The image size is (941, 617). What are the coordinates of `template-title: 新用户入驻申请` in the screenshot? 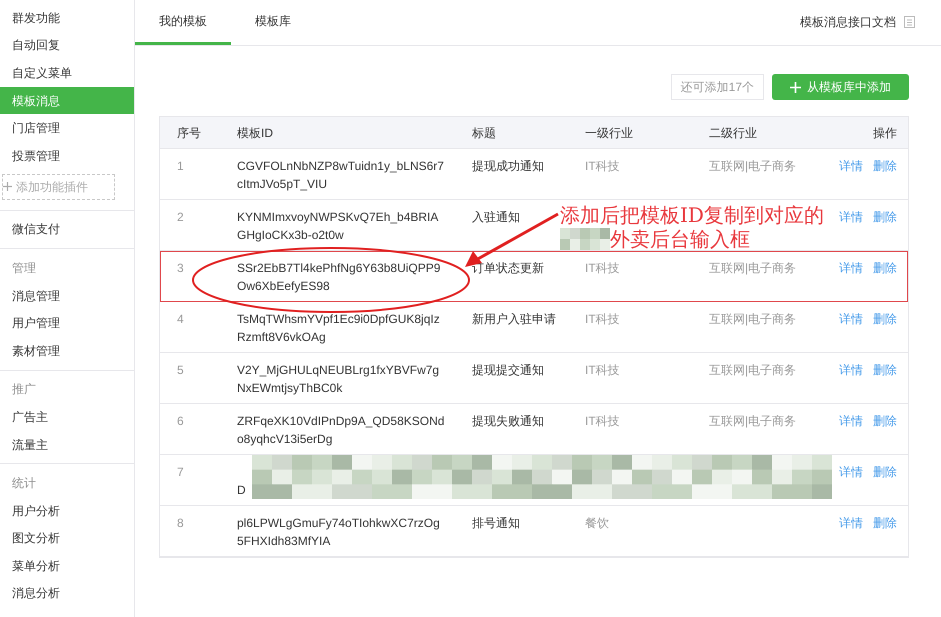 It's located at (514, 319).